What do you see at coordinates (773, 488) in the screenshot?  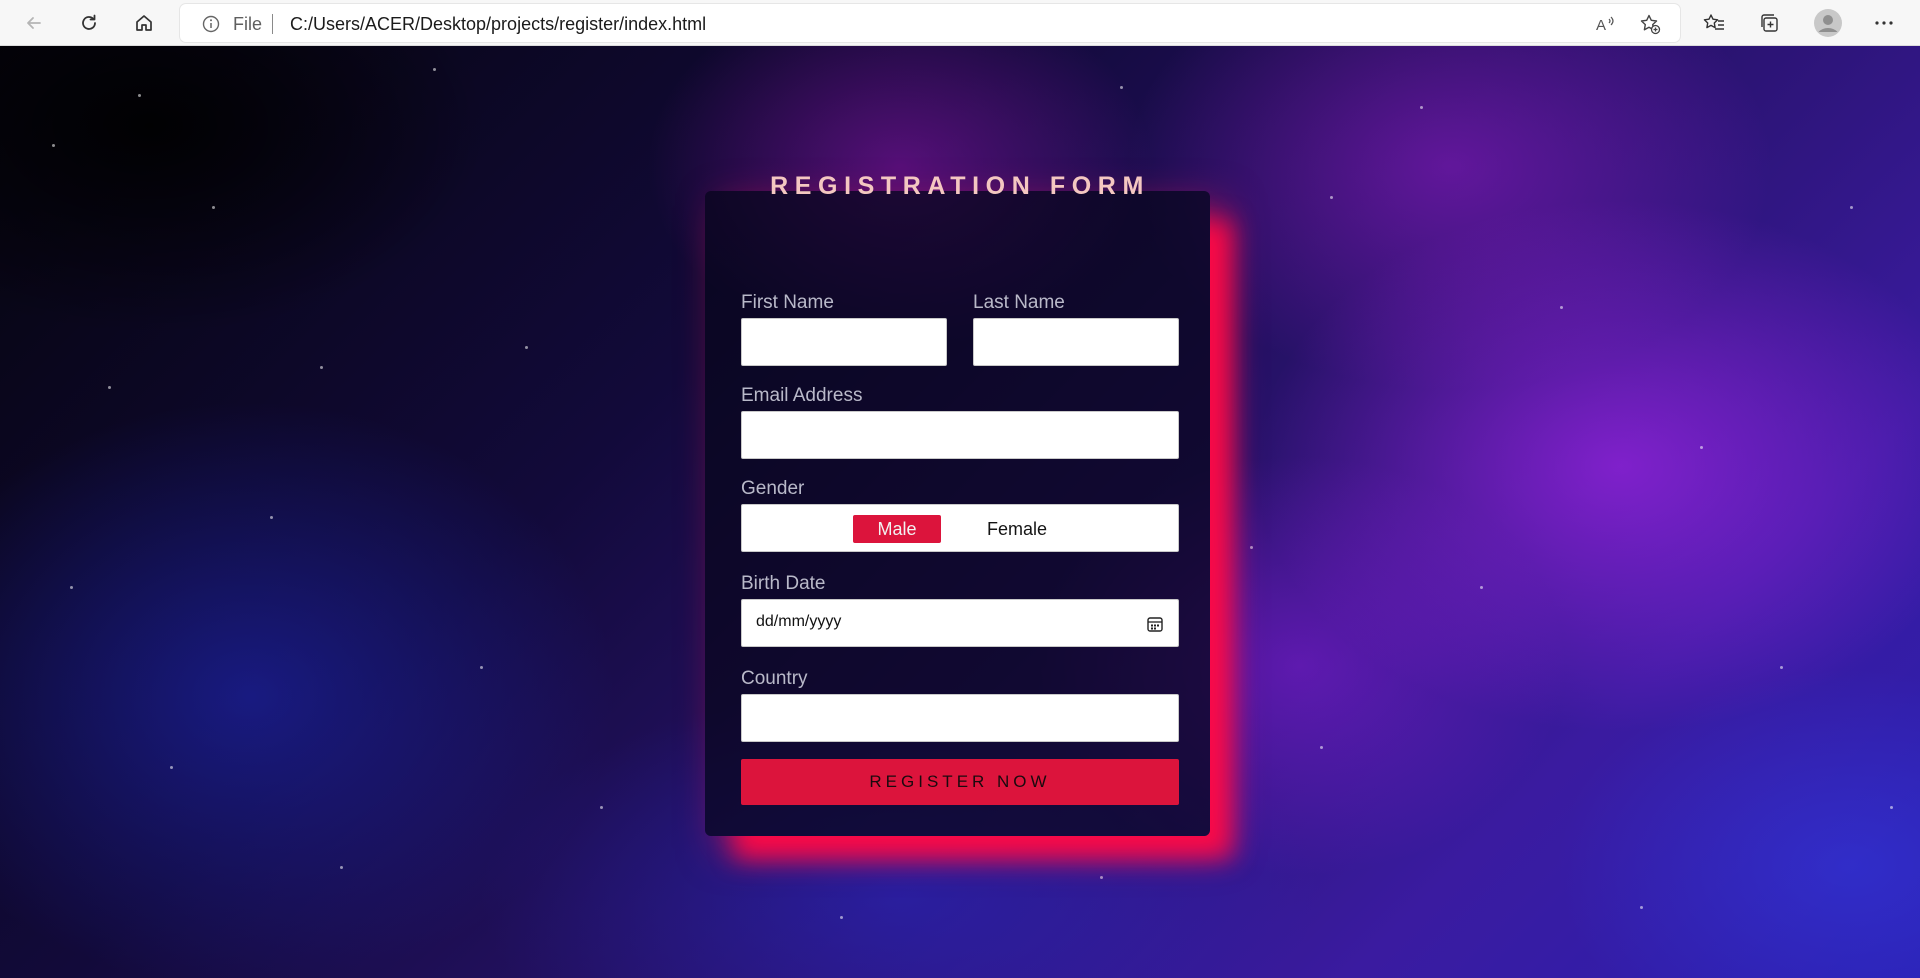 I see `gender-label: Gender` at bounding box center [773, 488].